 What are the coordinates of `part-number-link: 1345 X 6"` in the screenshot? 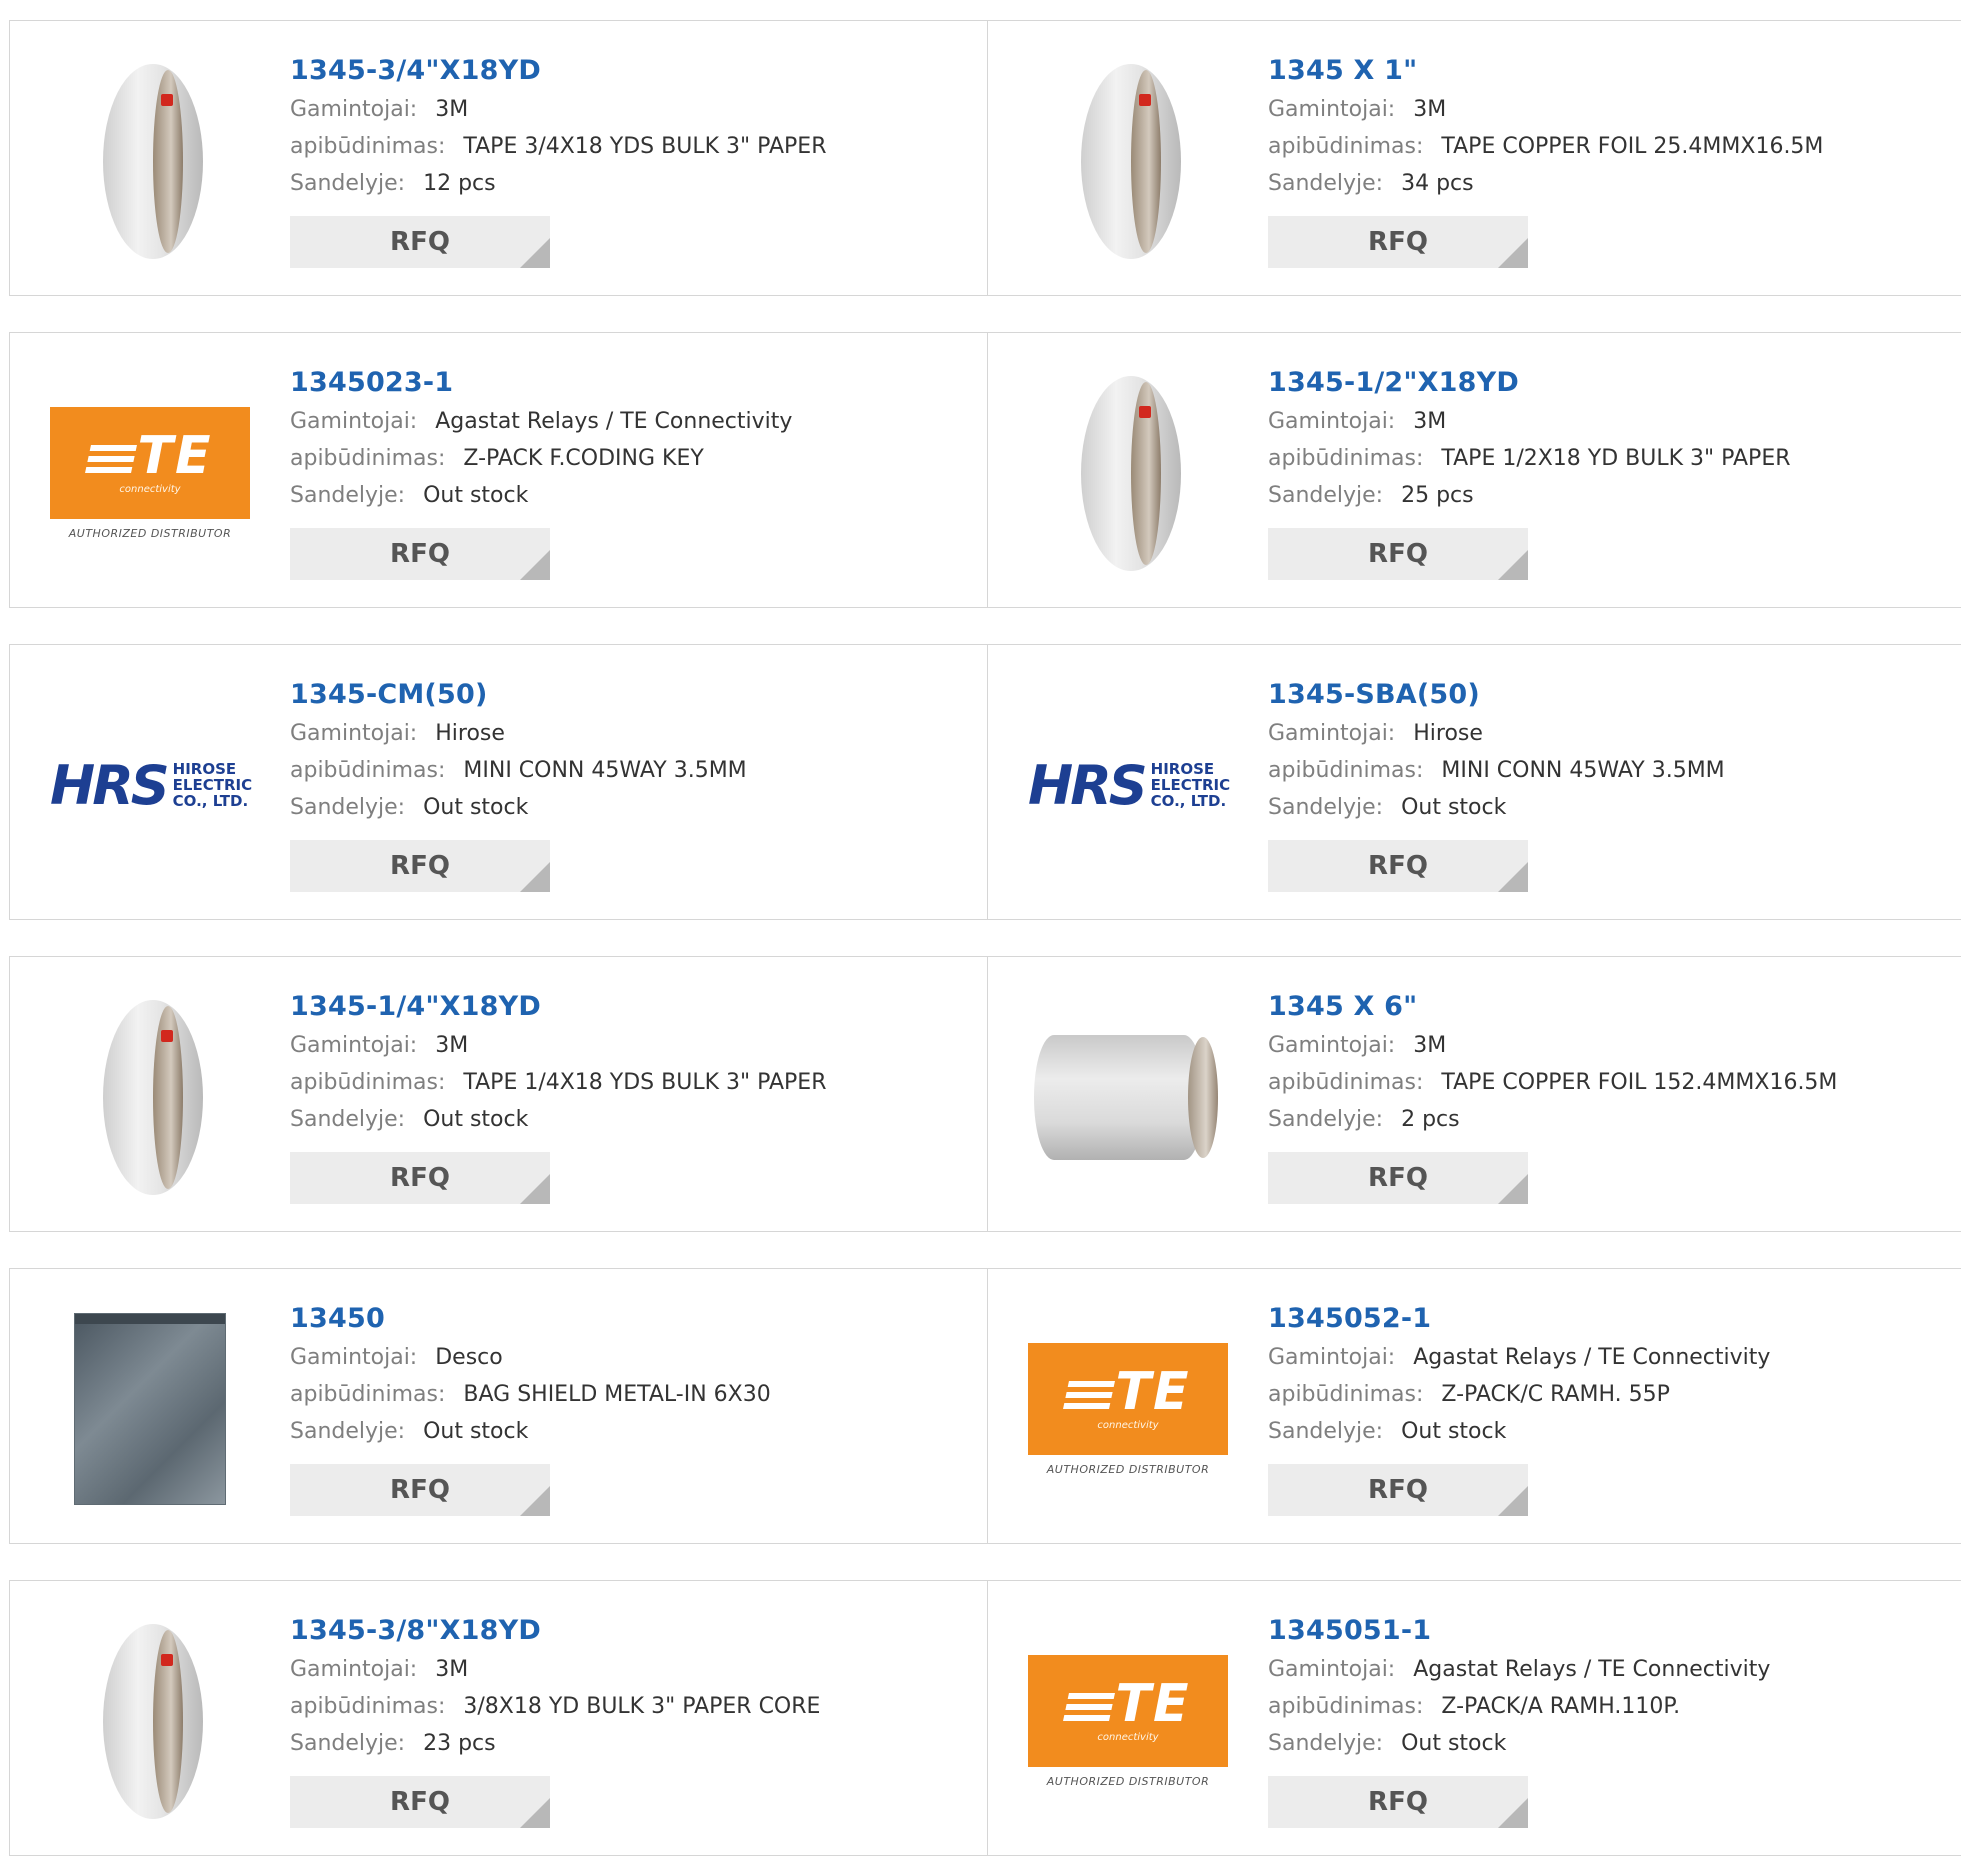 It's located at (1552, 1007).